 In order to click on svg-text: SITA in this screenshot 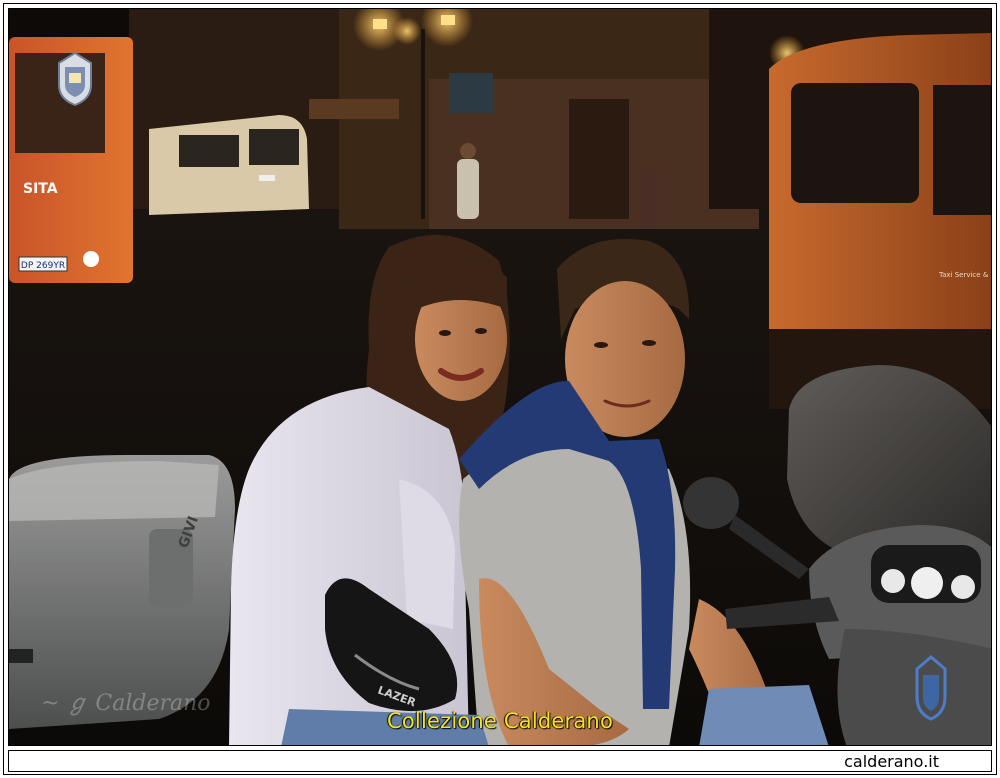, I will do `click(40, 189)`.